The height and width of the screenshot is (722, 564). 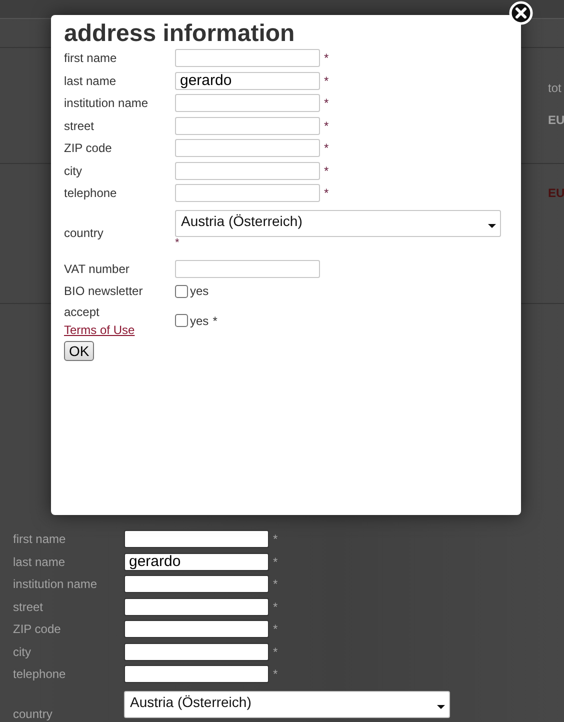 I want to click on field-label: VAT number, so click(x=97, y=269).